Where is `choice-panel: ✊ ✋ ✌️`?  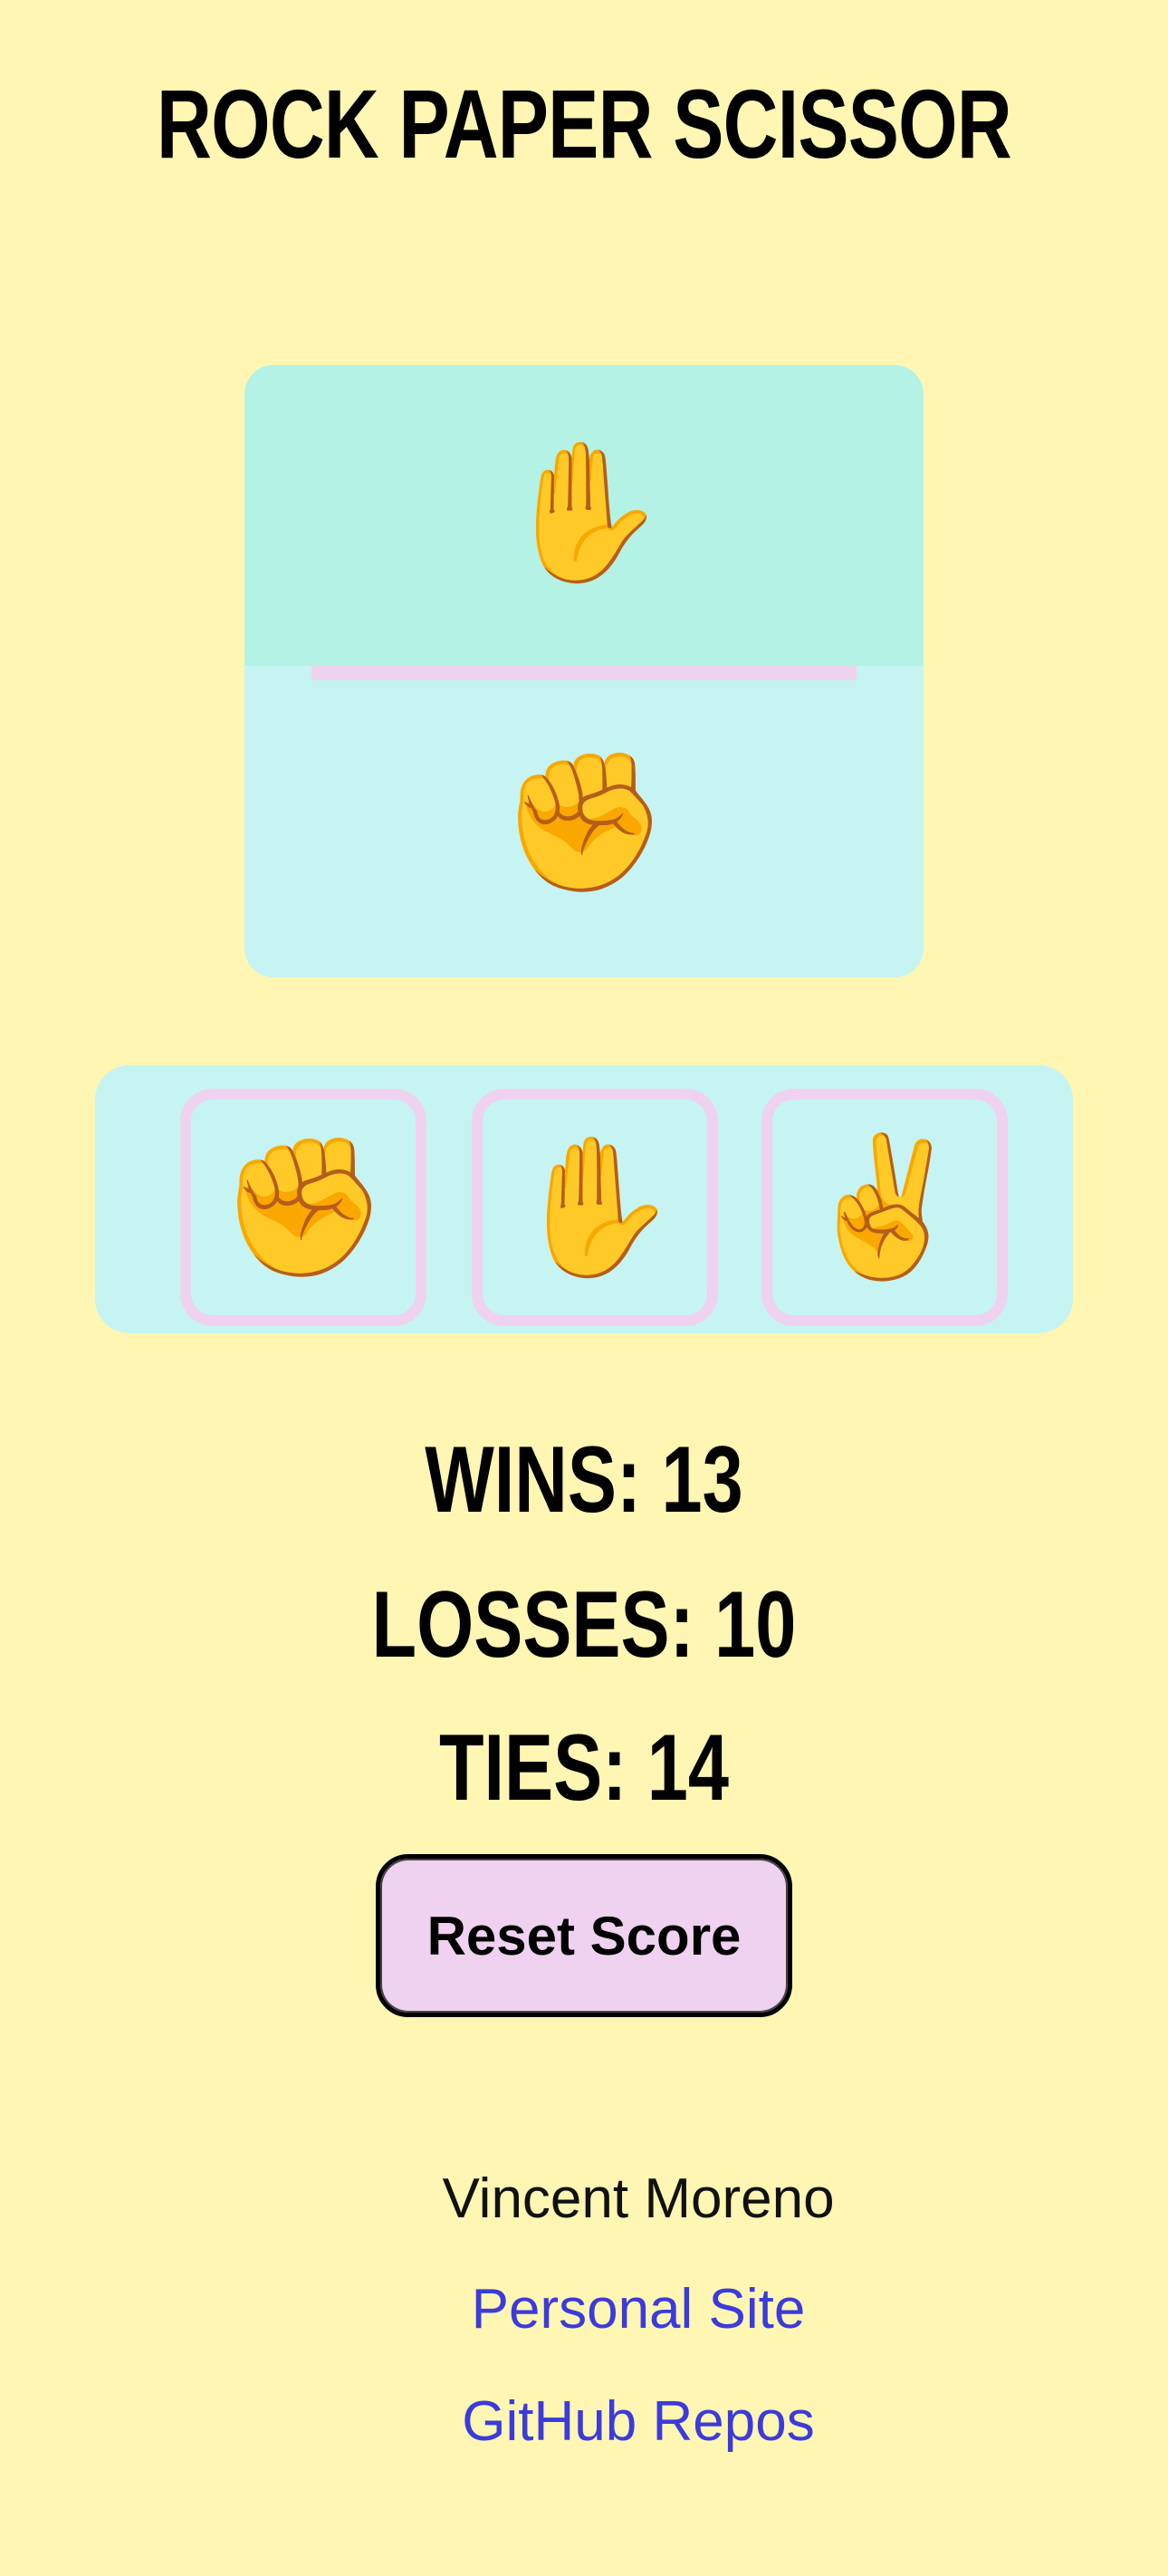
choice-panel: ✊ ✋ ✌️ is located at coordinates (584, 1199).